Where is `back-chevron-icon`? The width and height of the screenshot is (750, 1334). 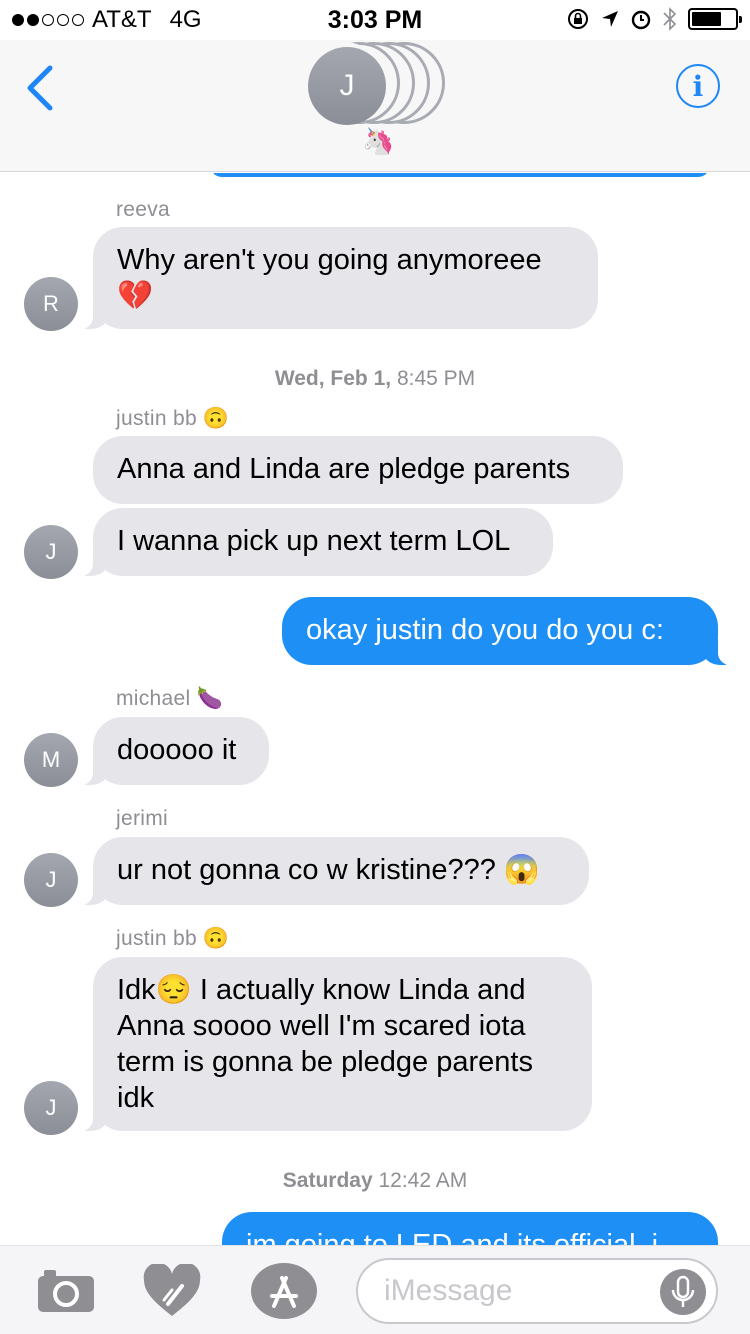
back-chevron-icon is located at coordinates (40, 88).